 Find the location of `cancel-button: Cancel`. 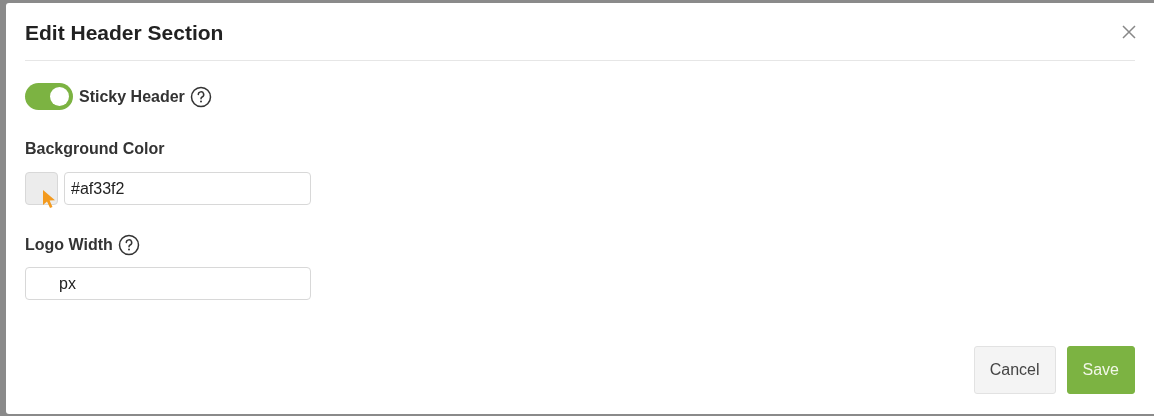

cancel-button: Cancel is located at coordinates (1014, 370).